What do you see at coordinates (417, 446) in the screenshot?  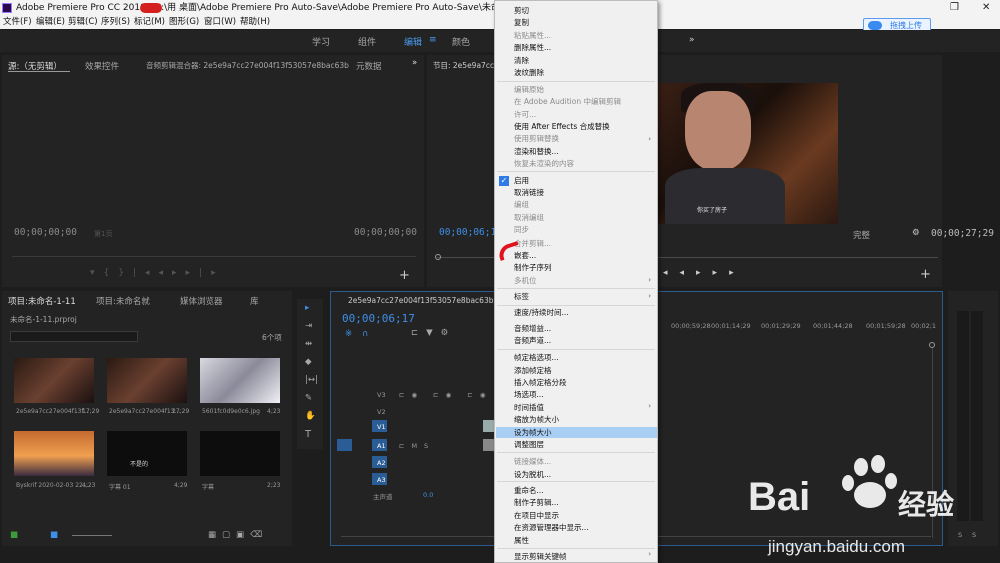 I see `audio-header-icons: ⊏MS` at bounding box center [417, 446].